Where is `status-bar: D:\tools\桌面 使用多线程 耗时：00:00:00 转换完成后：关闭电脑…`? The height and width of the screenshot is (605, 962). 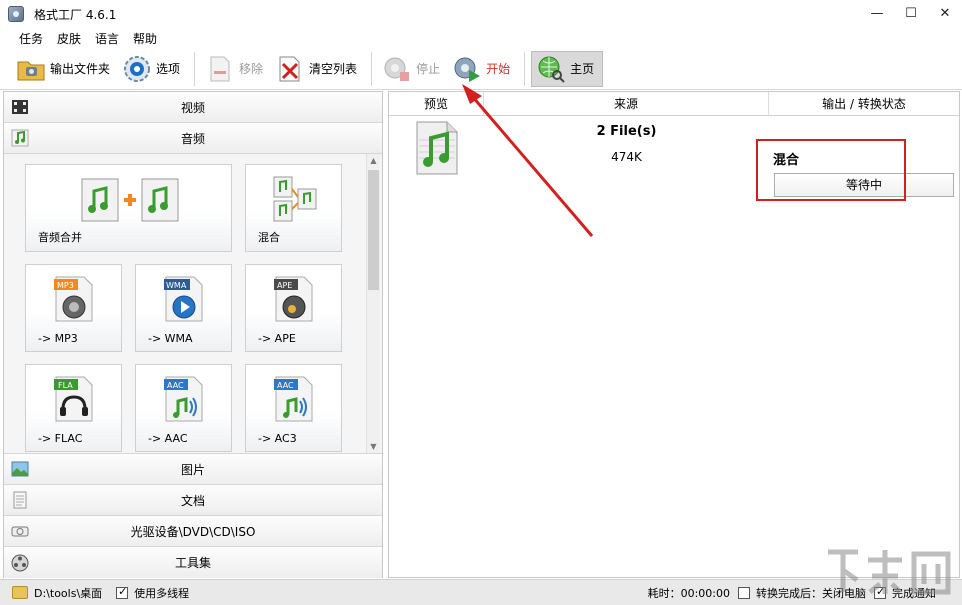
status-bar: D:\tools\桌面 使用多线程 耗时：00:00:00 转换完成后：关闭电脑… is located at coordinates (481, 592).